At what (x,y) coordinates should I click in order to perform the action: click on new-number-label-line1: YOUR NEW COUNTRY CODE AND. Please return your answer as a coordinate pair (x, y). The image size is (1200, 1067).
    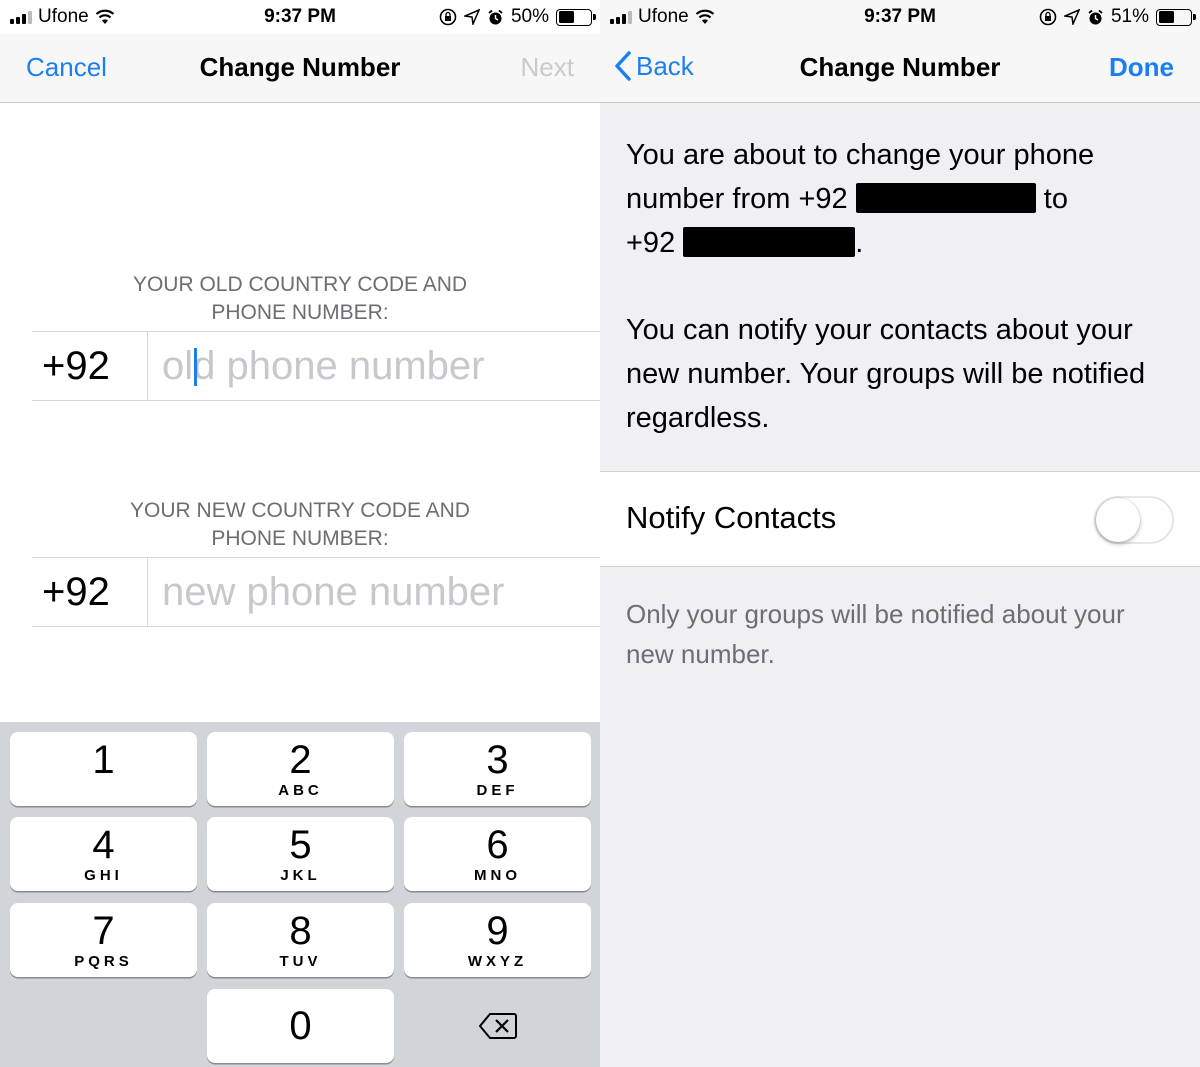
    Looking at the image, I should click on (300, 510).